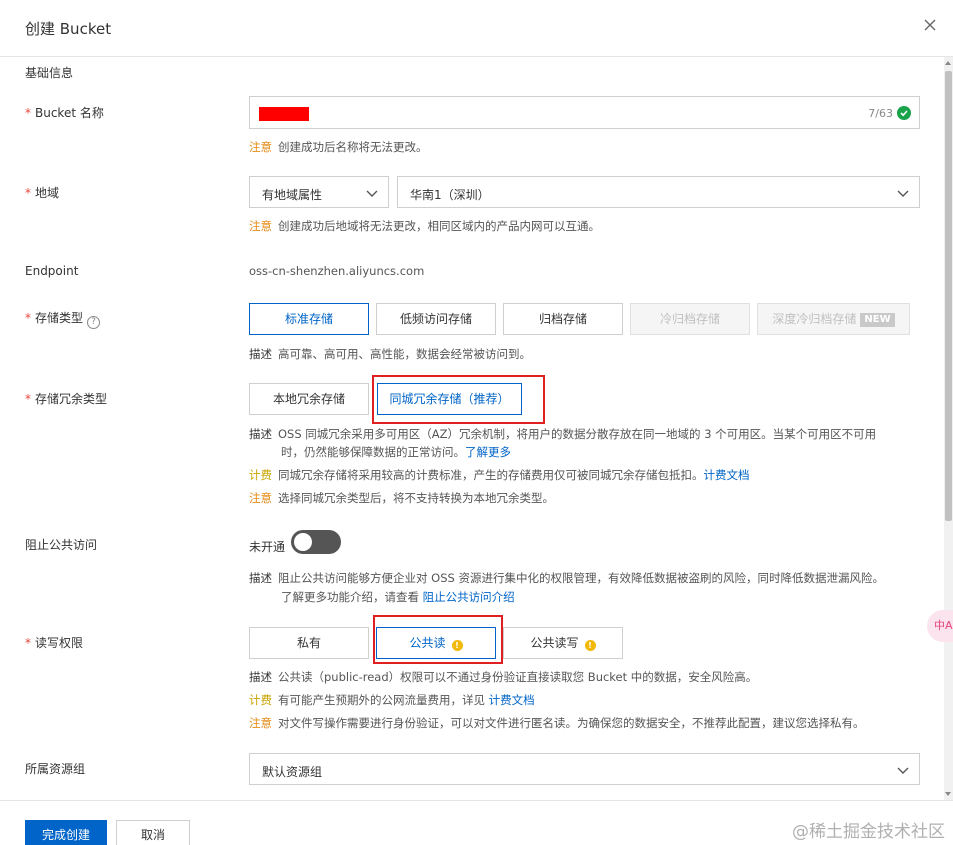  What do you see at coordinates (488, 452) in the screenshot?
I see `learn-more-link: 了解更多` at bounding box center [488, 452].